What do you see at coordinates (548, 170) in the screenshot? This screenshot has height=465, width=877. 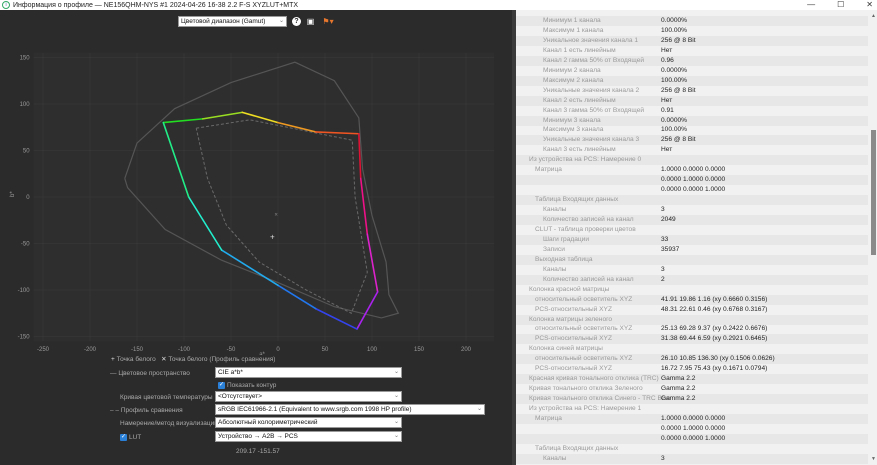 I see `info-row-key: Матрица` at bounding box center [548, 170].